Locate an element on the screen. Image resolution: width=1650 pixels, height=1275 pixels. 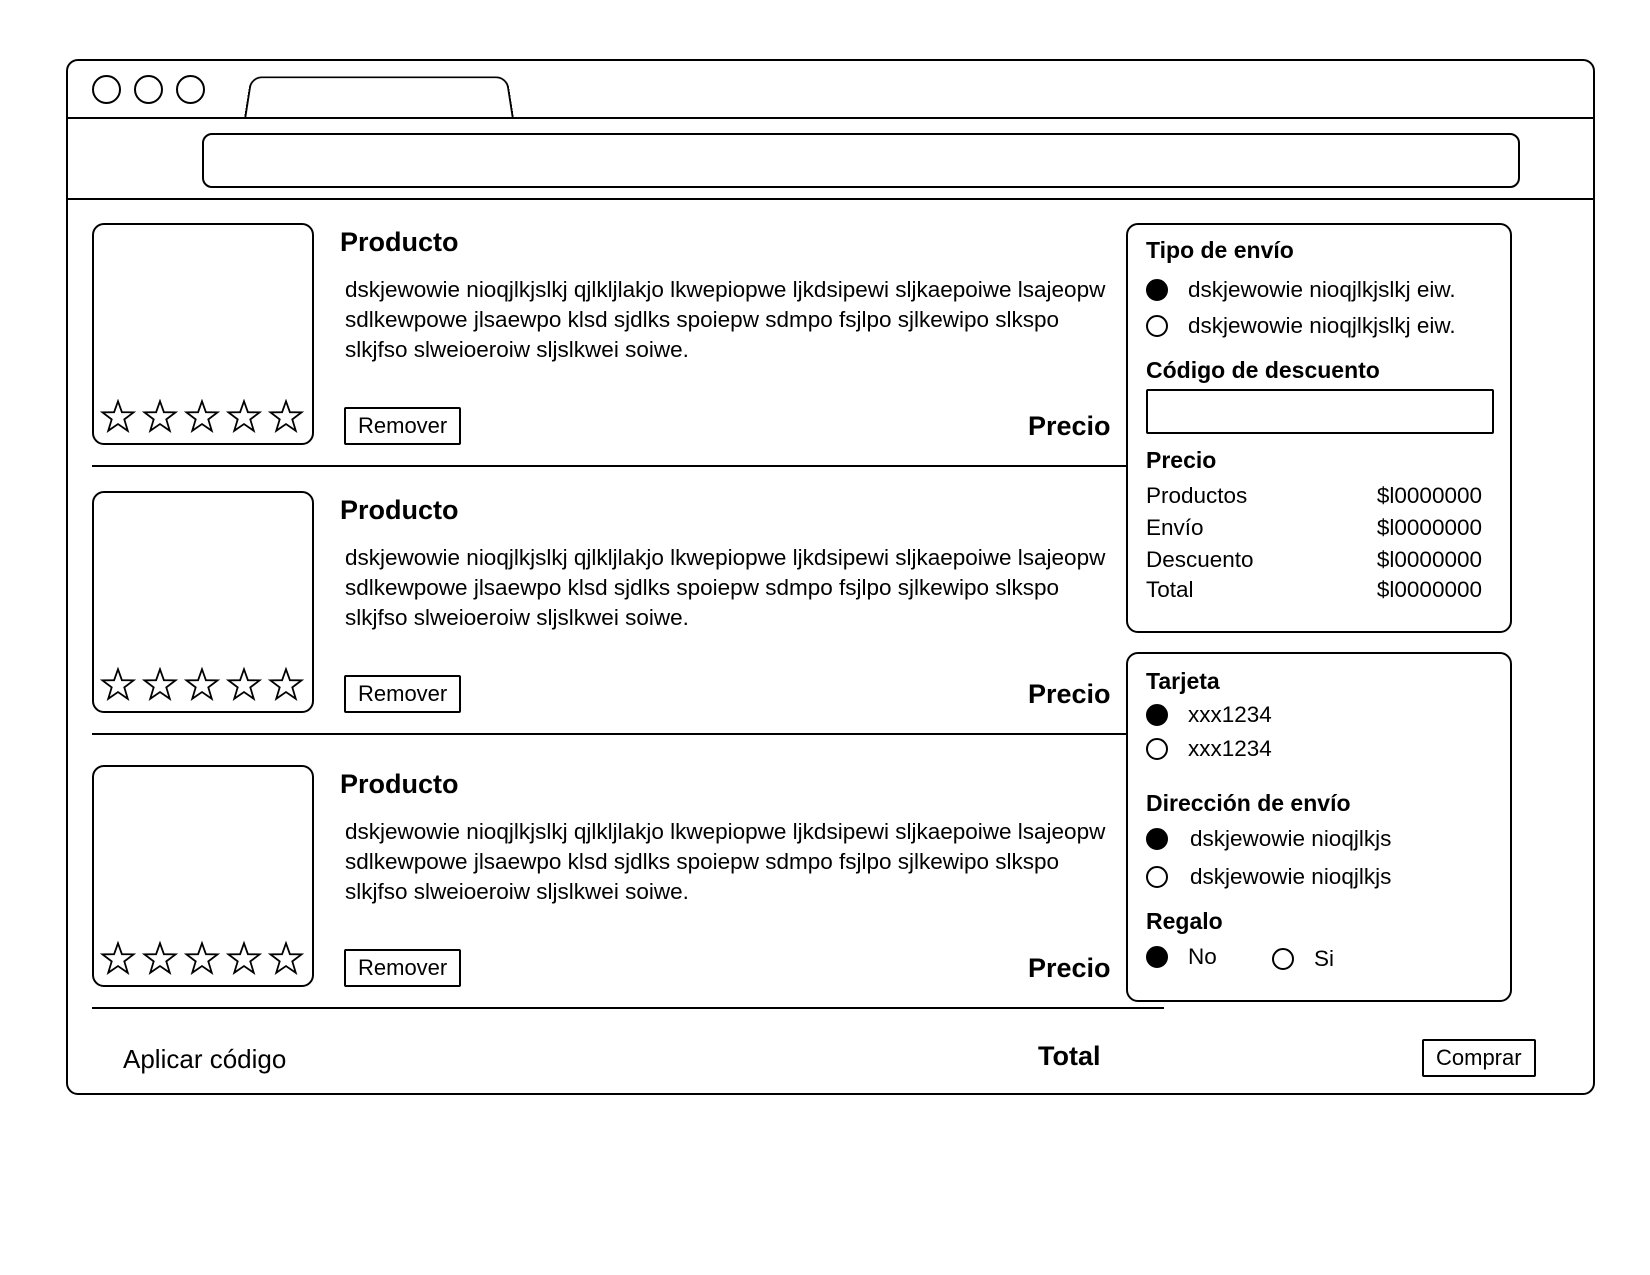
shipping-address-heading: Dirección de envío is located at coordinates (1248, 803).